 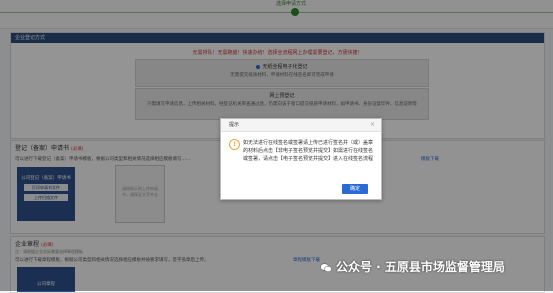 What do you see at coordinates (301, 125) in the screenshot?
I see `dialog-title: 提示` at bounding box center [301, 125].